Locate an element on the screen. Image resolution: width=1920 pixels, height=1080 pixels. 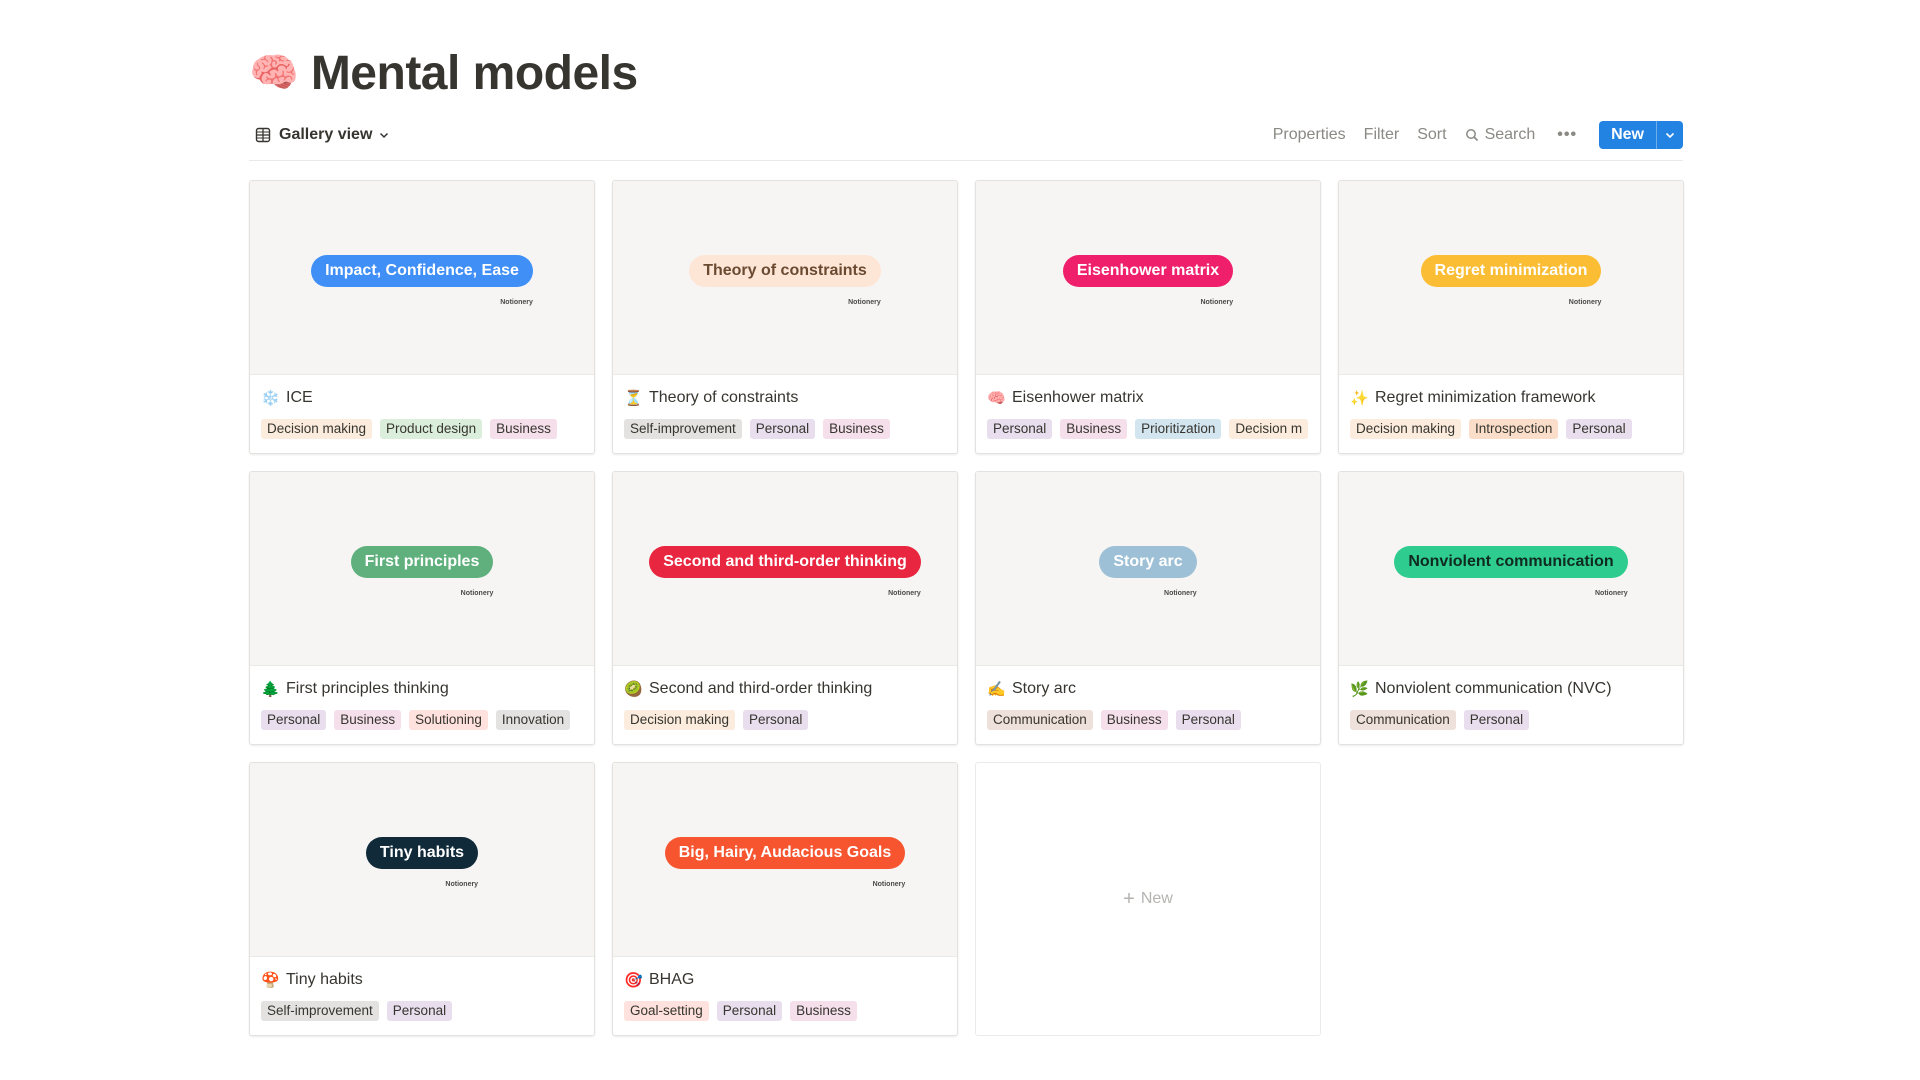
card-emoji-icon: 🌲 is located at coordinates (270, 689).